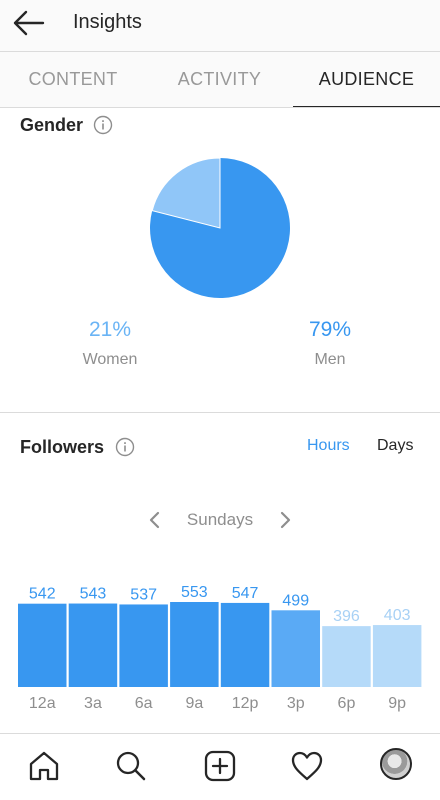  Describe the element at coordinates (347, 703) in the screenshot. I see `x-tick-label: 6p` at that location.